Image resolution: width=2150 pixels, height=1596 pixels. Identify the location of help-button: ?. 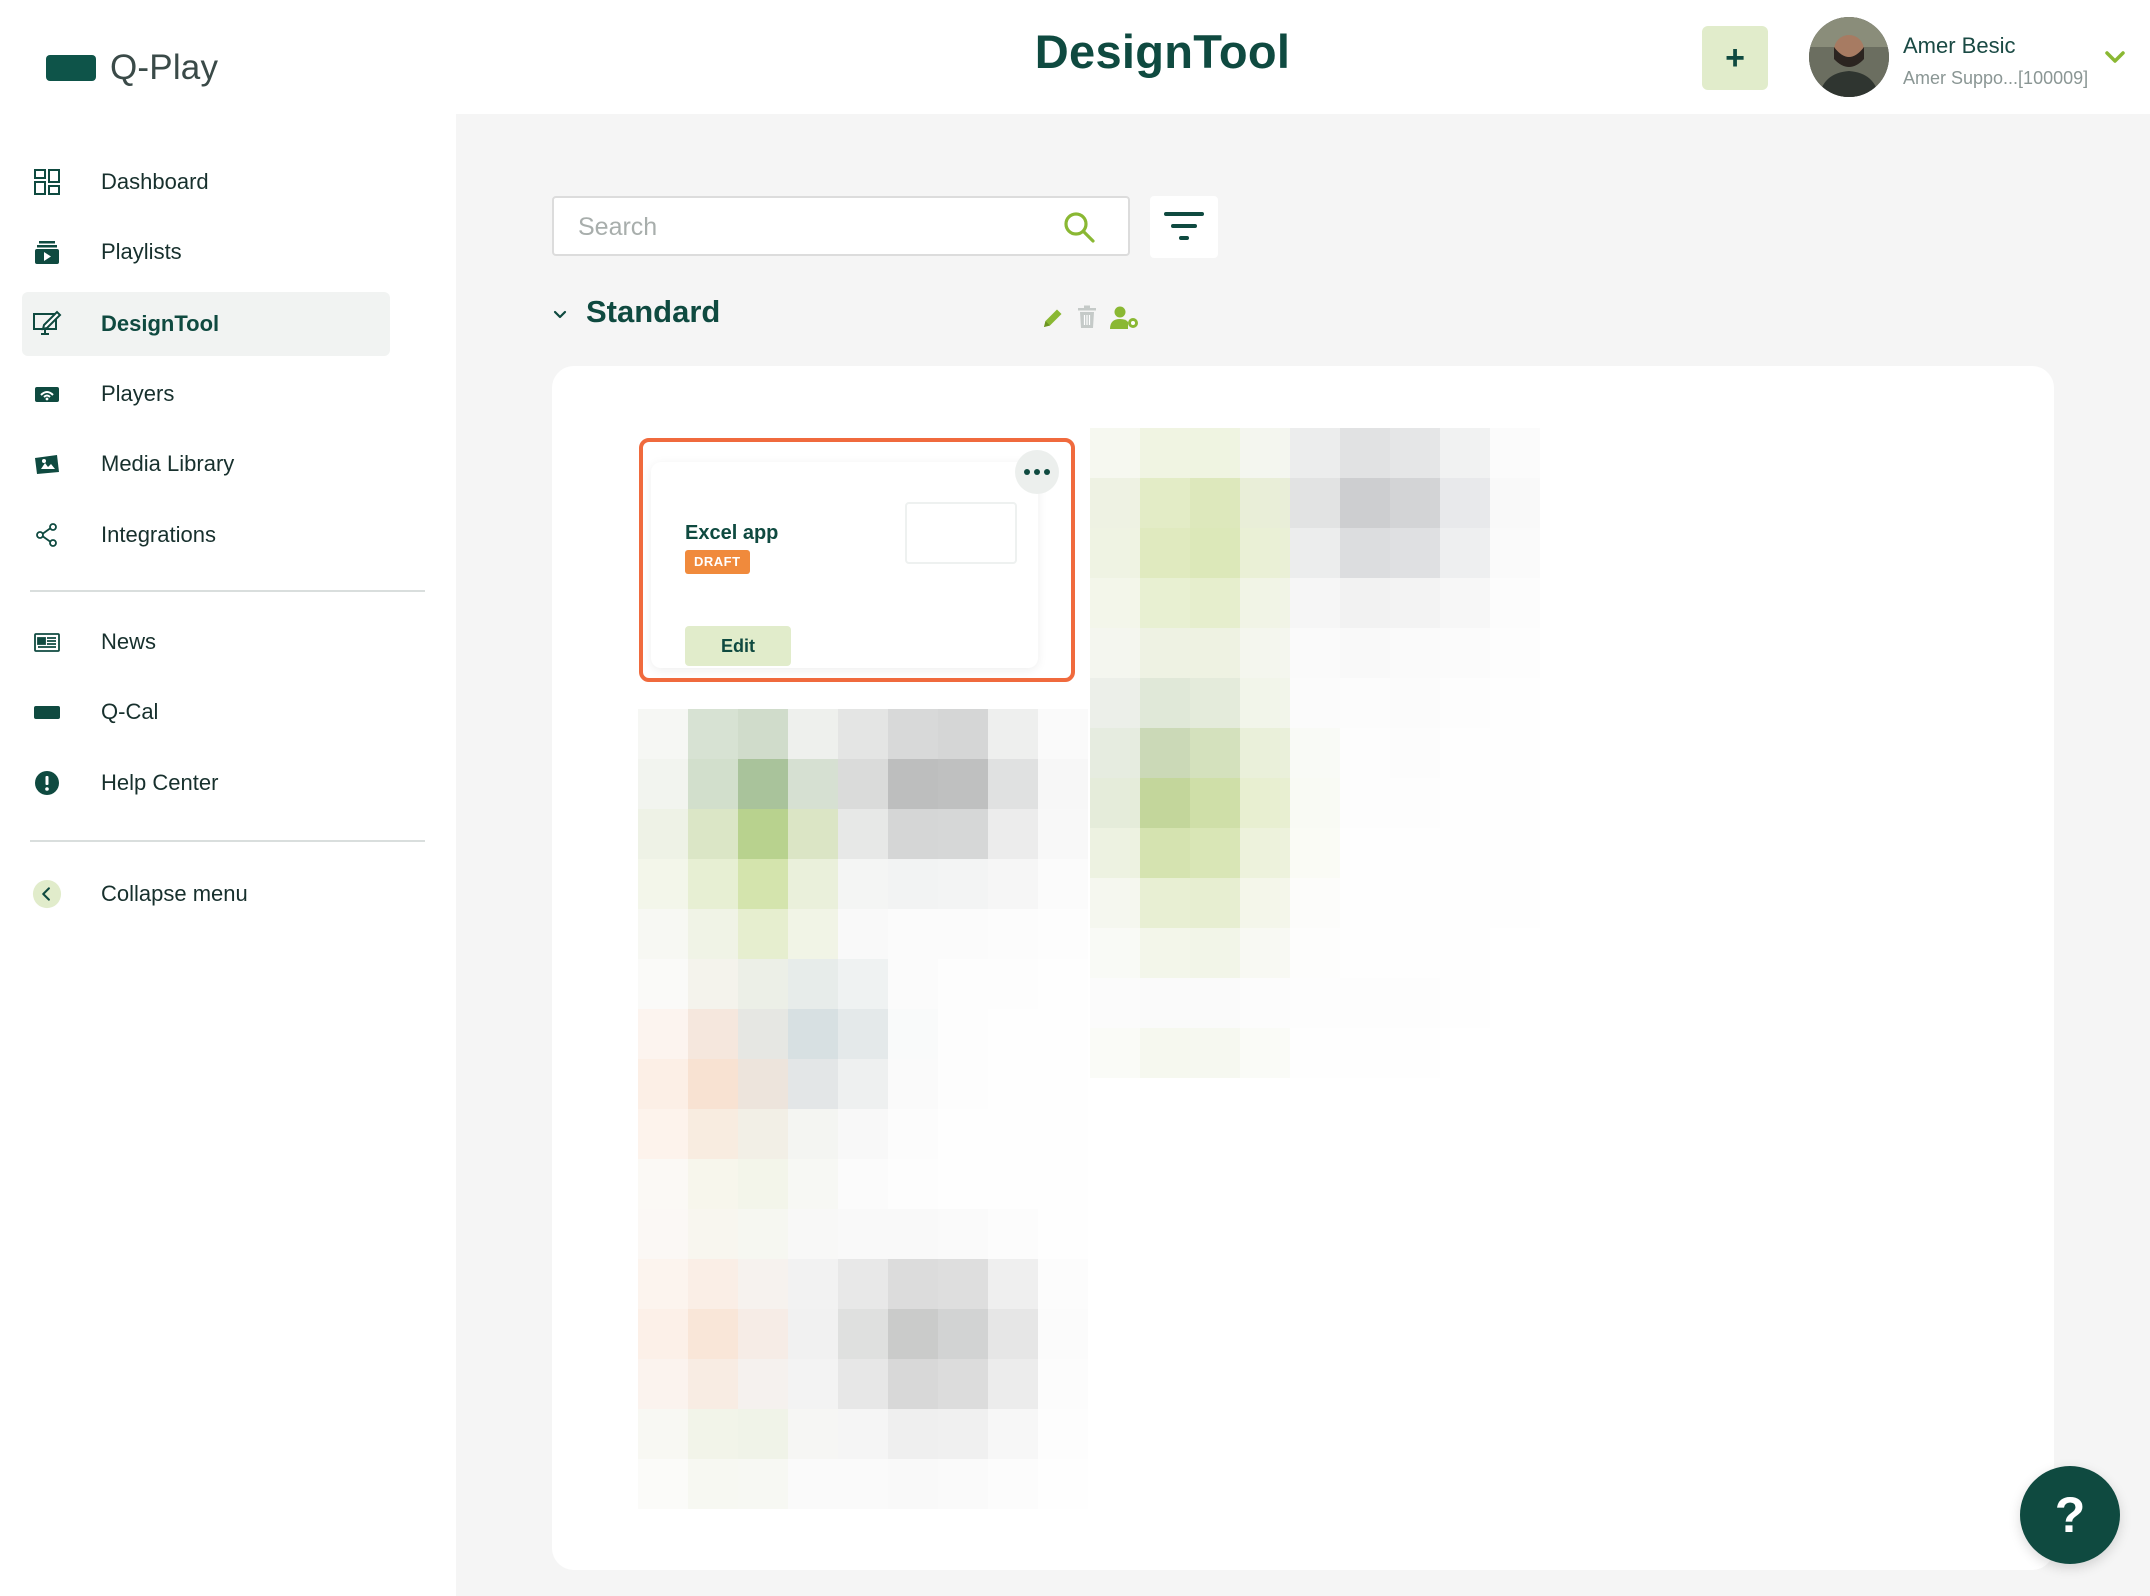
(2070, 1515).